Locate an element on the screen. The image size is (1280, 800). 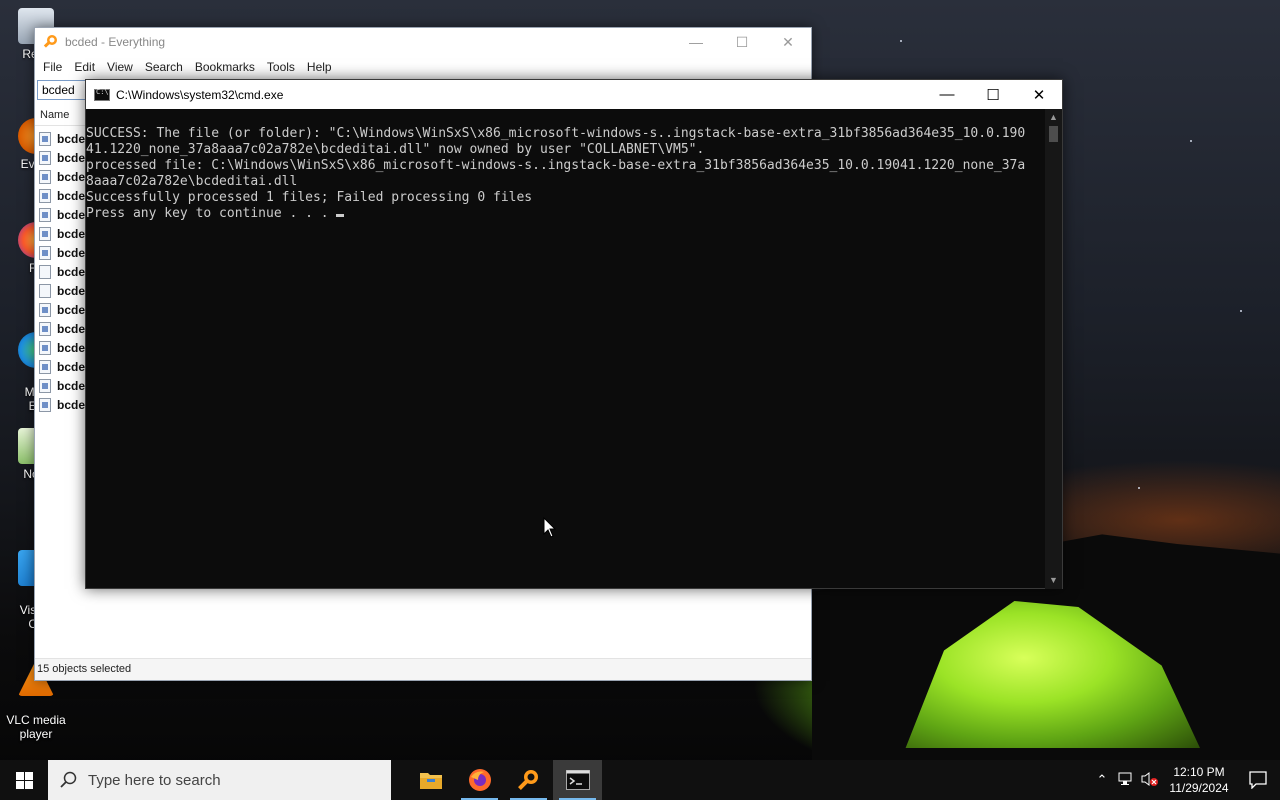
taskbar-cmd is located at coordinates (577, 780).